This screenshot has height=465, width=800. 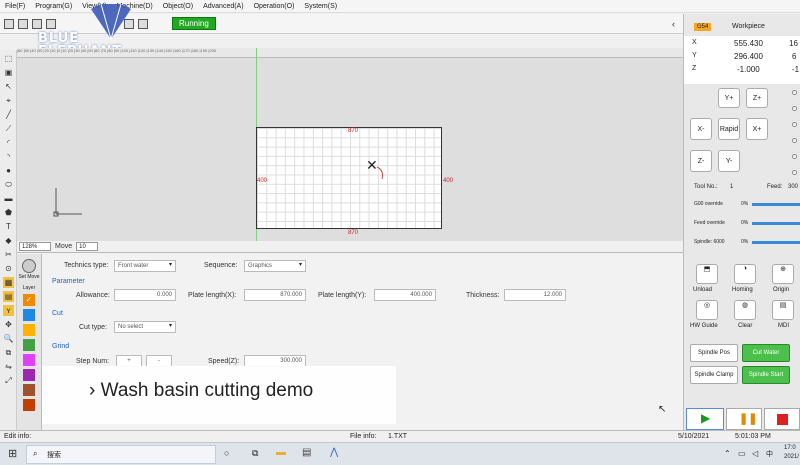 I want to click on layer-swatch-yellow, so click(x=29, y=330).